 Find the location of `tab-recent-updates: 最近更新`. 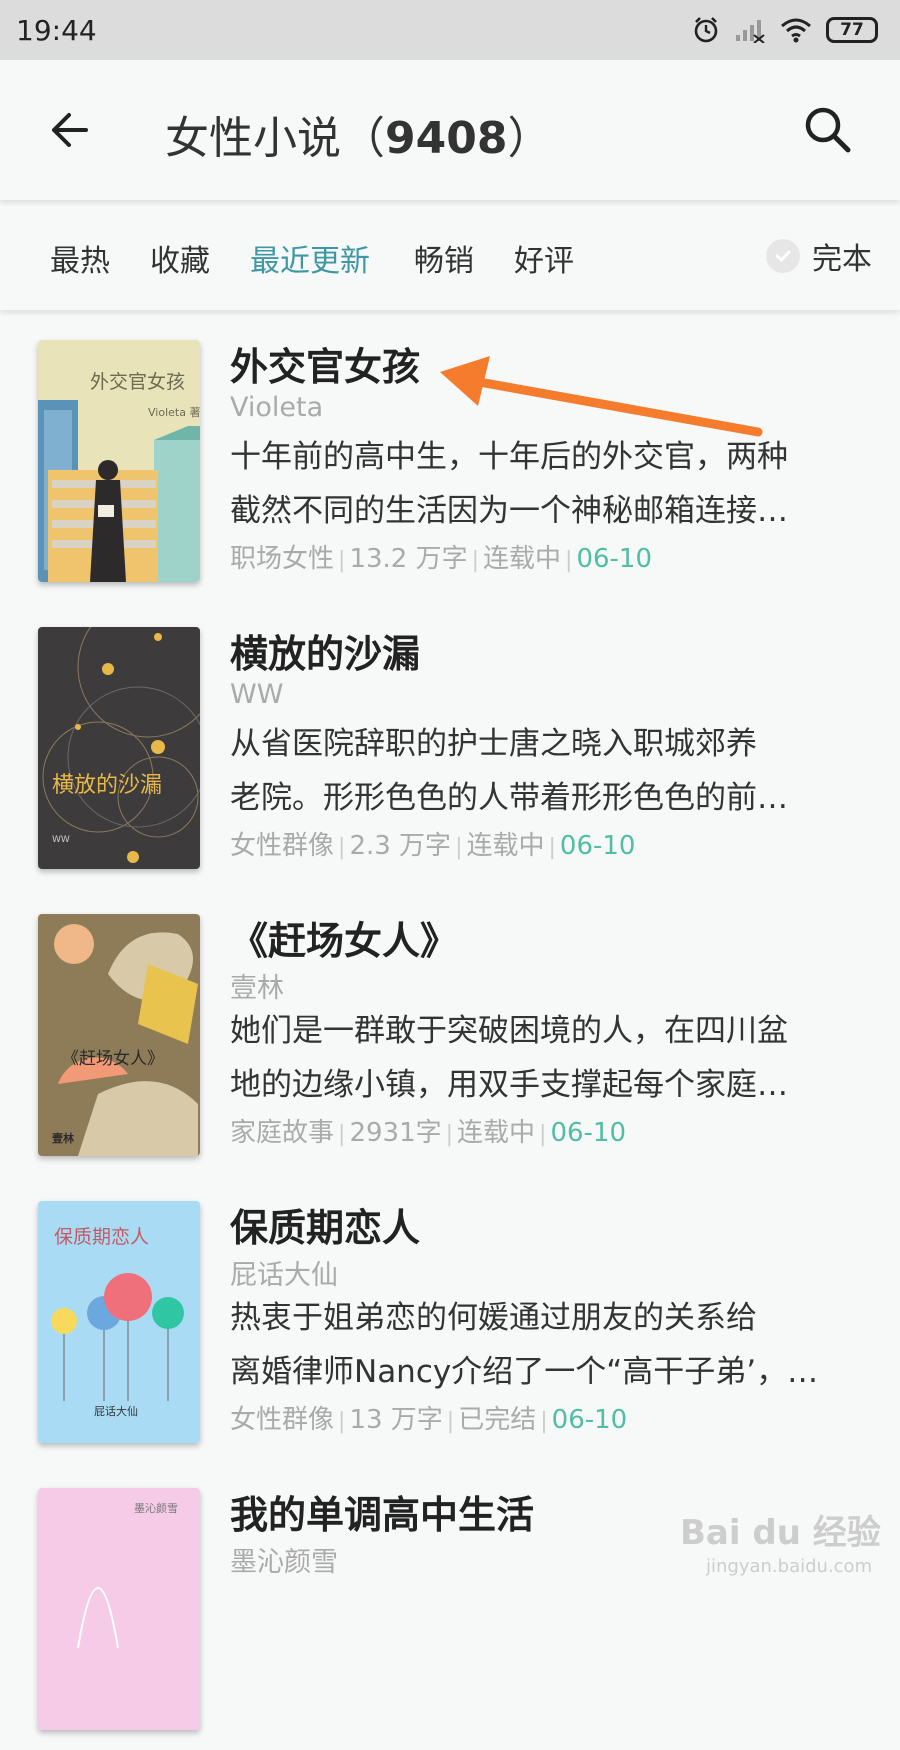

tab-recent-updates: 最近更新 is located at coordinates (310, 258).